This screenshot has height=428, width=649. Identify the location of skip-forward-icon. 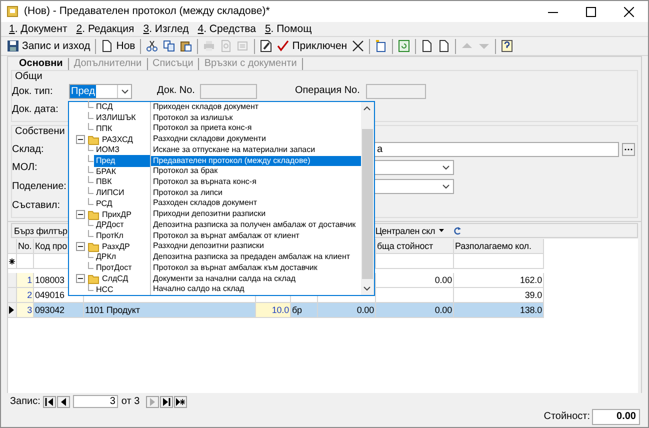
(166, 402).